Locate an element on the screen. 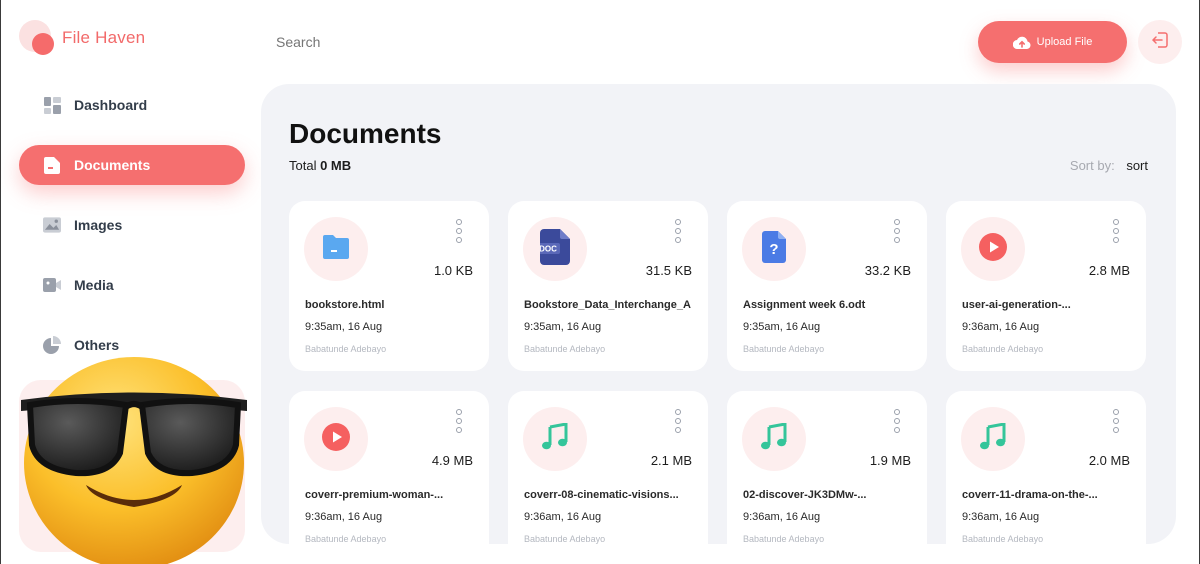 The width and height of the screenshot is (1200, 564). sunglasses-emoji-icon is located at coordinates (134, 460).